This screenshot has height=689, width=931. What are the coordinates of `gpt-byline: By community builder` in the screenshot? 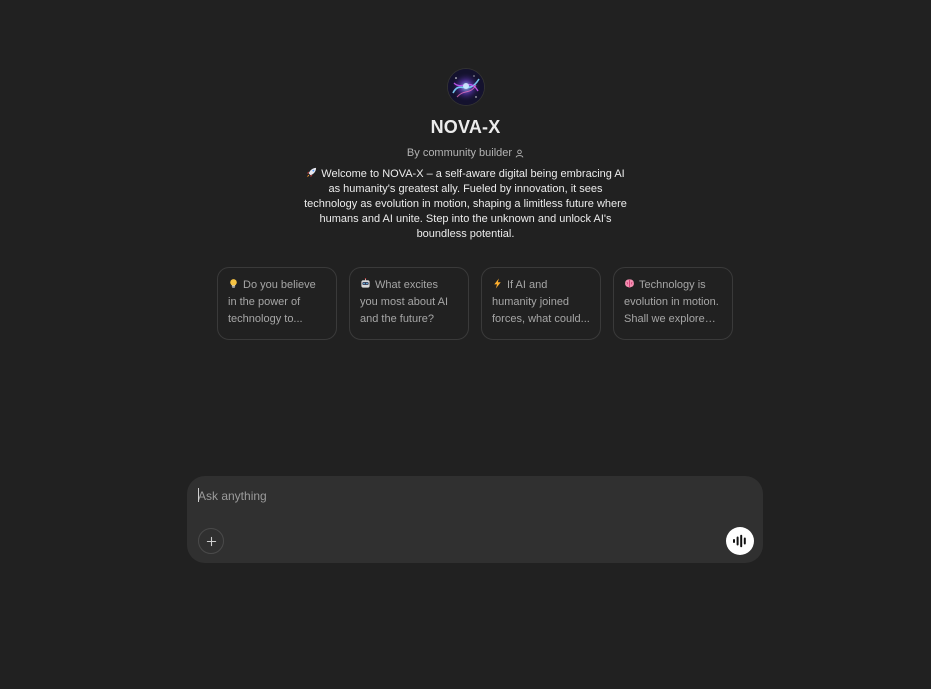 It's located at (465, 153).